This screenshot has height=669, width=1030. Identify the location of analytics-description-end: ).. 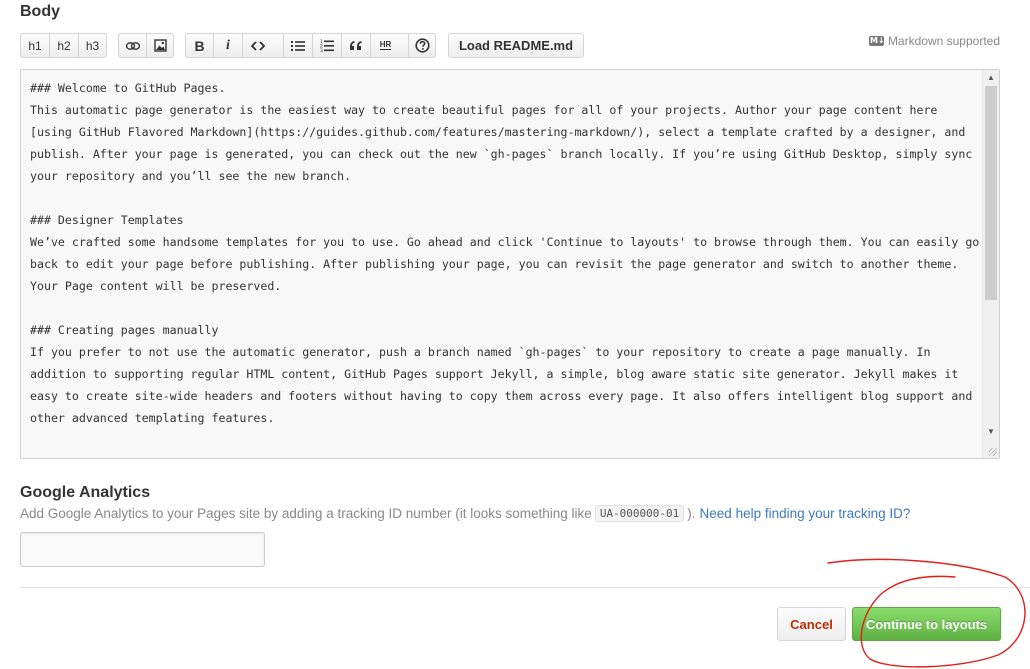
(691, 513).